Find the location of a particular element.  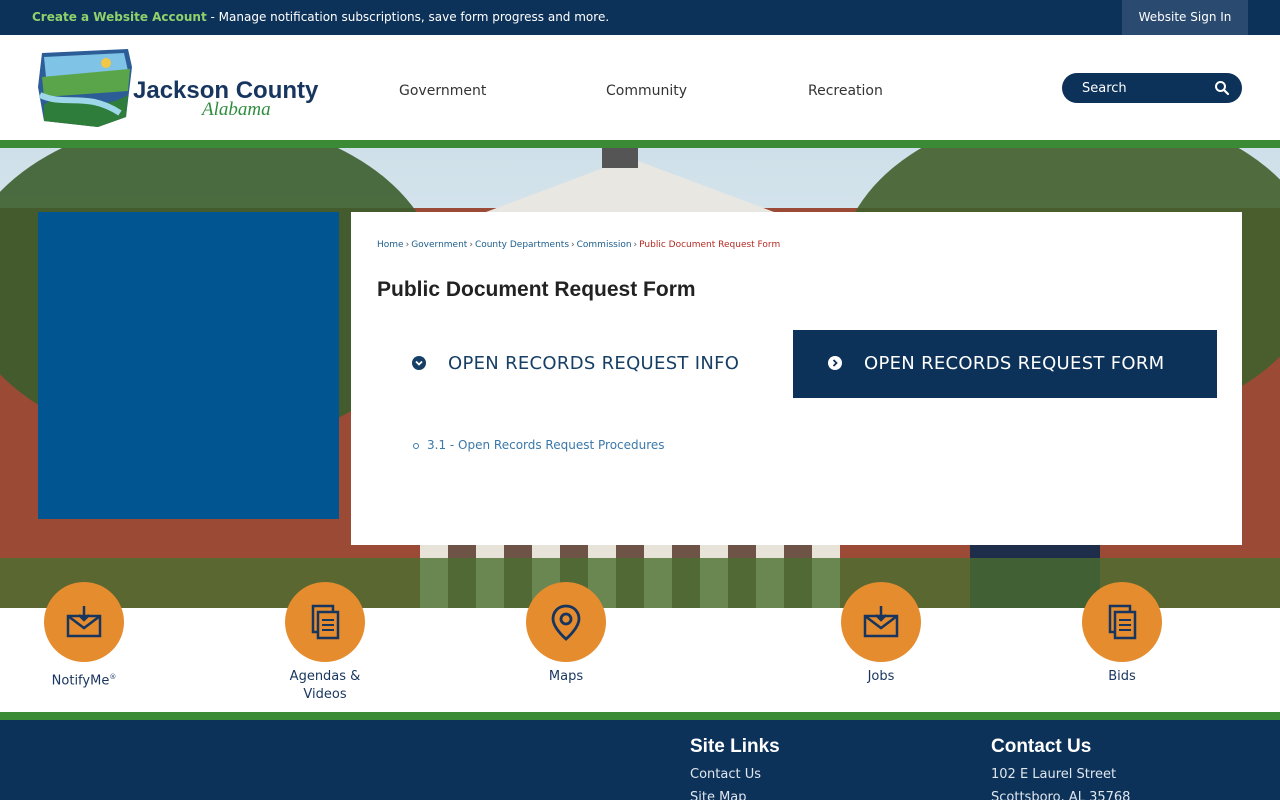

page-title: Public Document Request Form is located at coordinates (536, 289).